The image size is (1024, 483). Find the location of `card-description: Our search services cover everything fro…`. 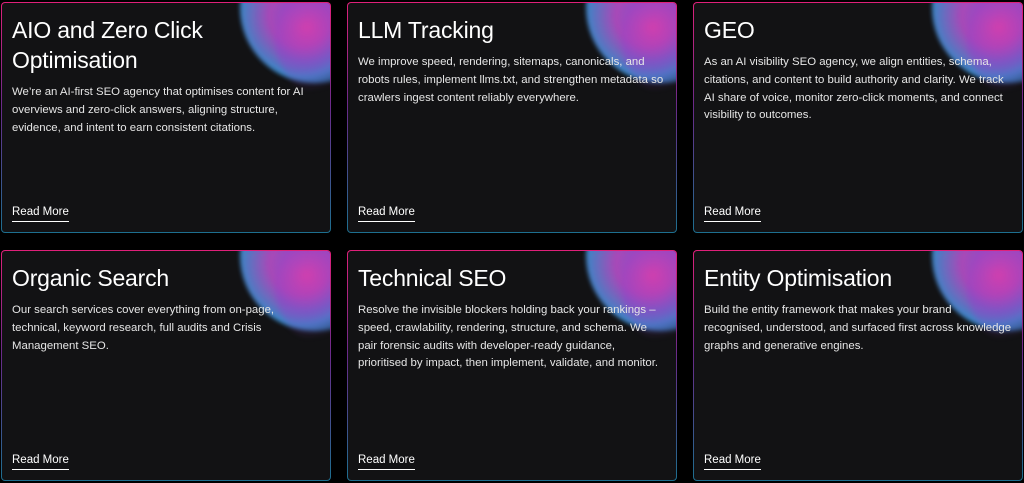

card-description: Our search services cover everything fro… is located at coordinates (143, 328).